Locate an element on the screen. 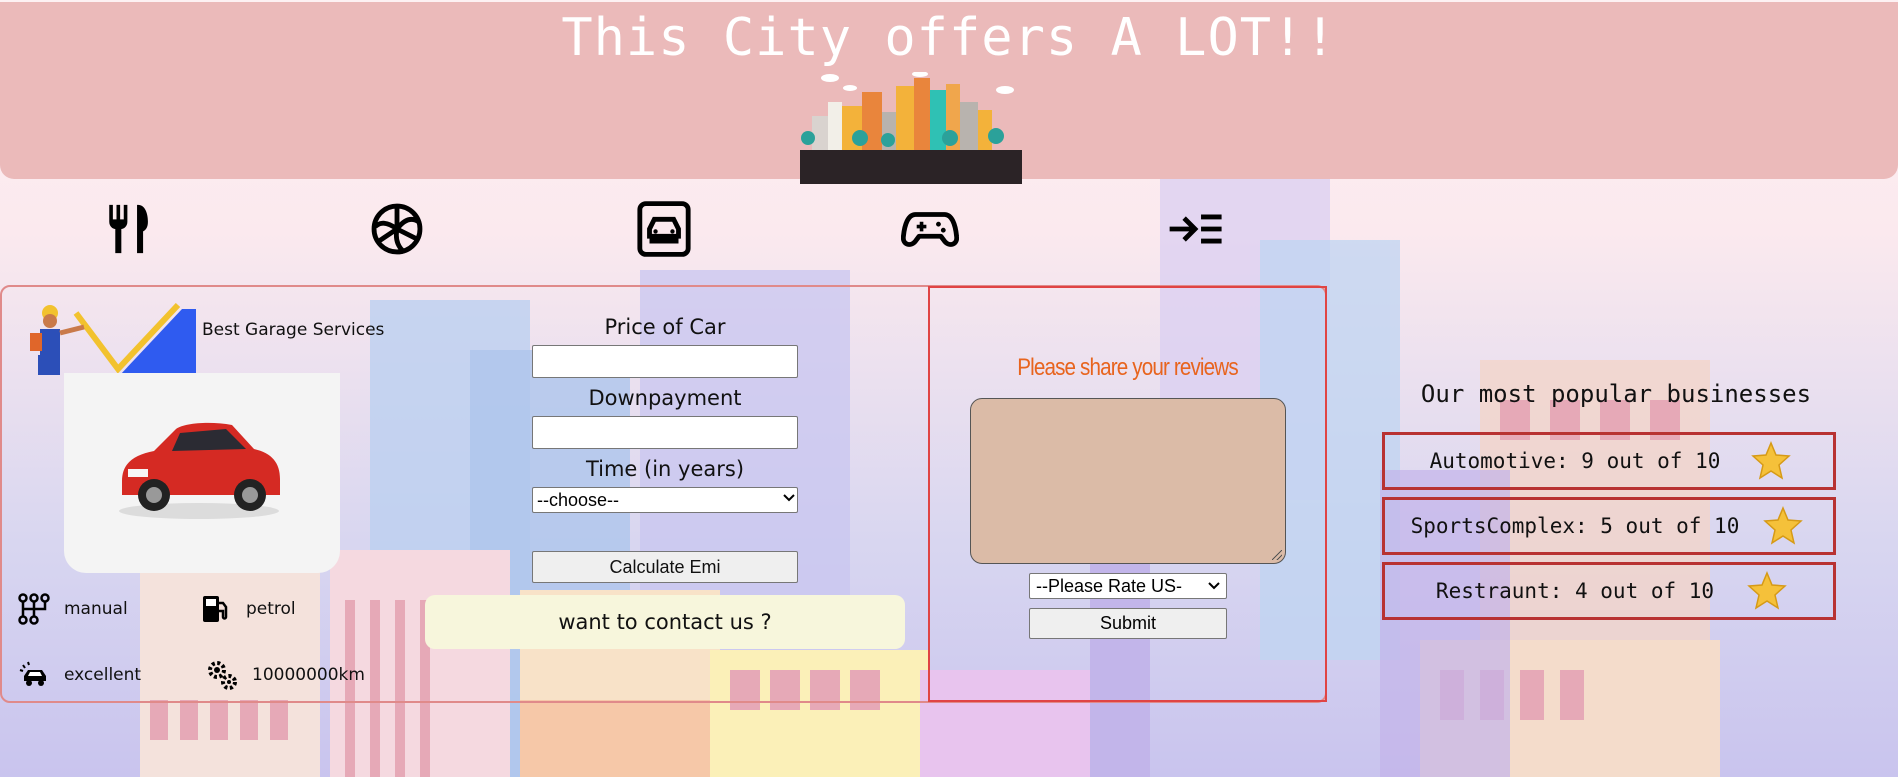  contact-us-button: want to contact us ? is located at coordinates (665, 622).